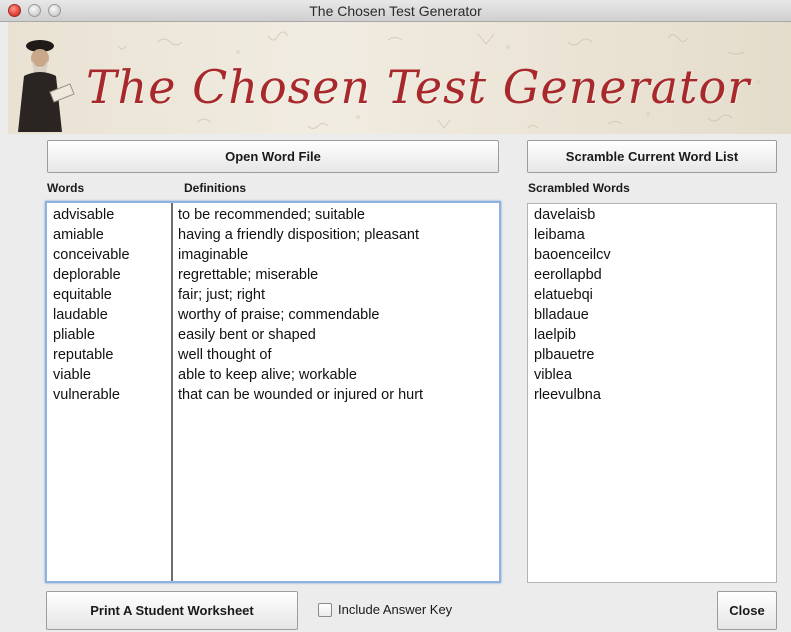 The image size is (791, 632). I want to click on scrambled-word-item: rleevulbna, so click(567, 395).